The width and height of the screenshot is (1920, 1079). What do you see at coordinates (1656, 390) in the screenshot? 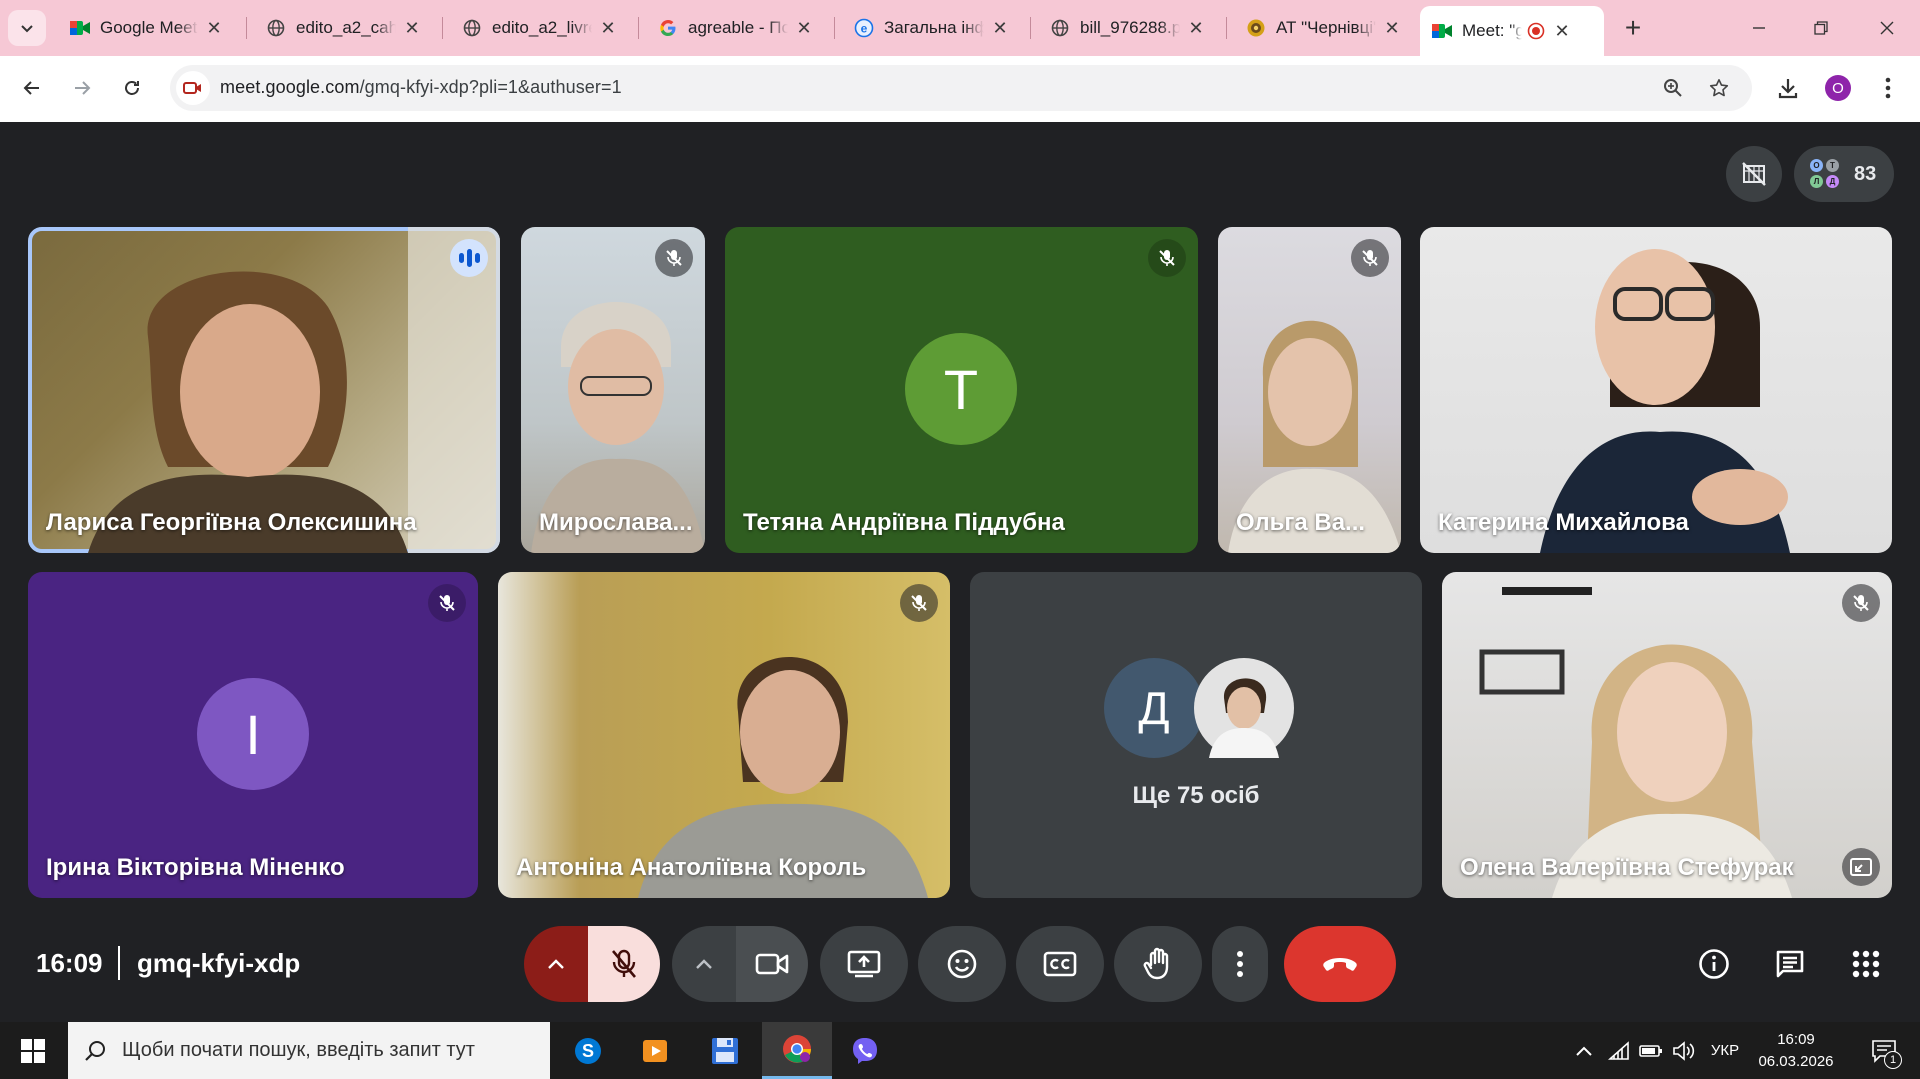
I see `participant-tile: Катерина Михайлова` at bounding box center [1656, 390].